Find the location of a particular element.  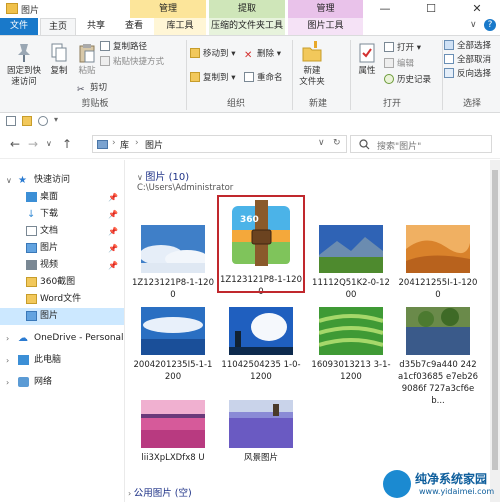

nav-item-label: Word文件 is located at coordinates (61, 299).